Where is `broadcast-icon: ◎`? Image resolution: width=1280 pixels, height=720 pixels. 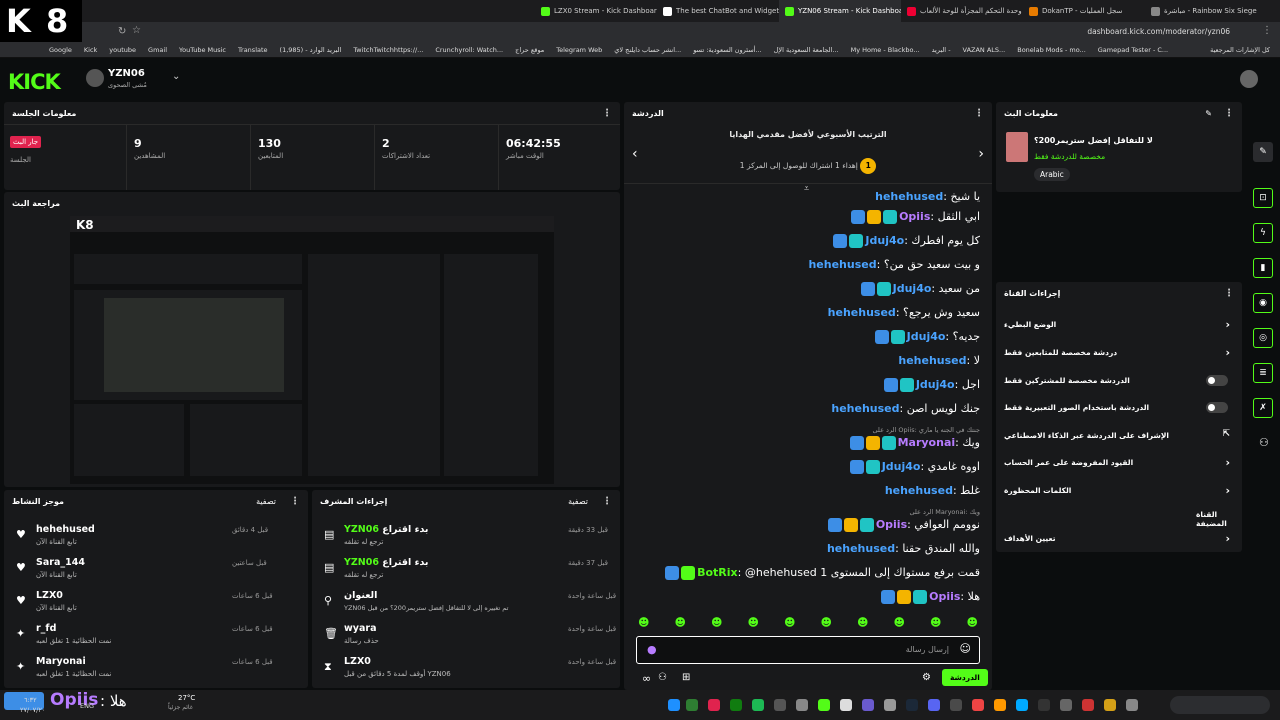
broadcast-icon: ◎ is located at coordinates (1263, 338).